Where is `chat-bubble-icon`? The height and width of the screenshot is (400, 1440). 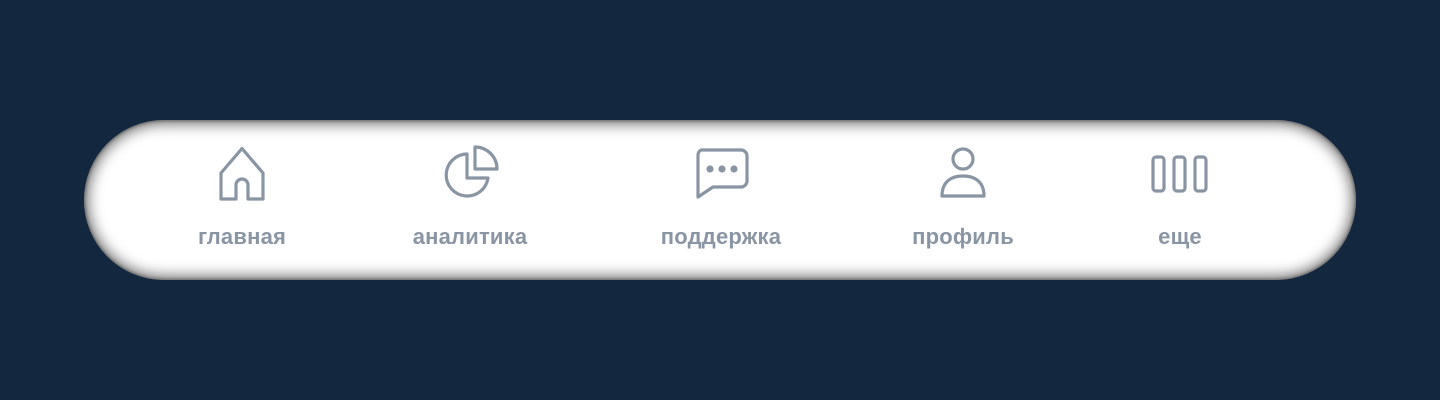 chat-bubble-icon is located at coordinates (721, 174).